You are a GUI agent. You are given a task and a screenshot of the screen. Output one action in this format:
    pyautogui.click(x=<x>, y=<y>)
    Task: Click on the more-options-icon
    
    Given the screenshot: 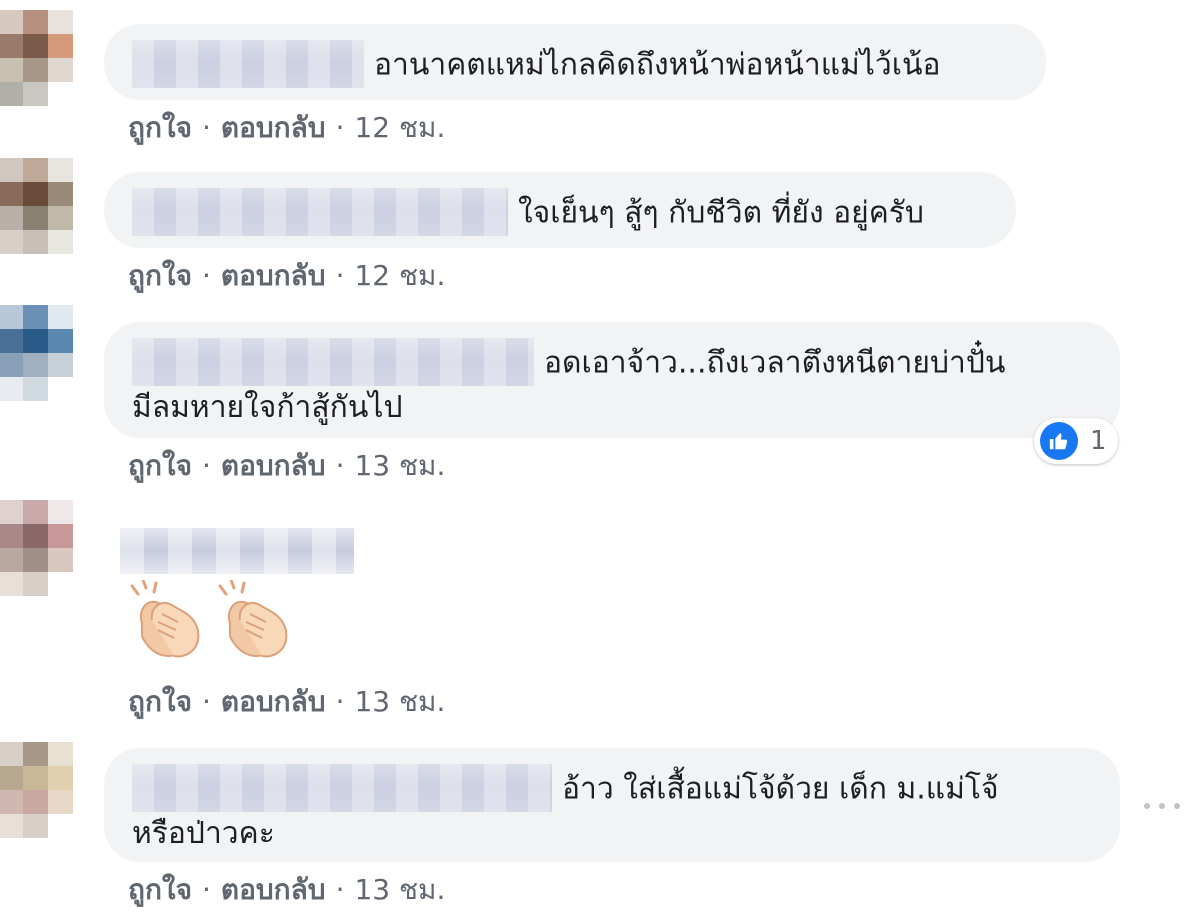 What is the action you would take?
    pyautogui.click(x=1162, y=806)
    